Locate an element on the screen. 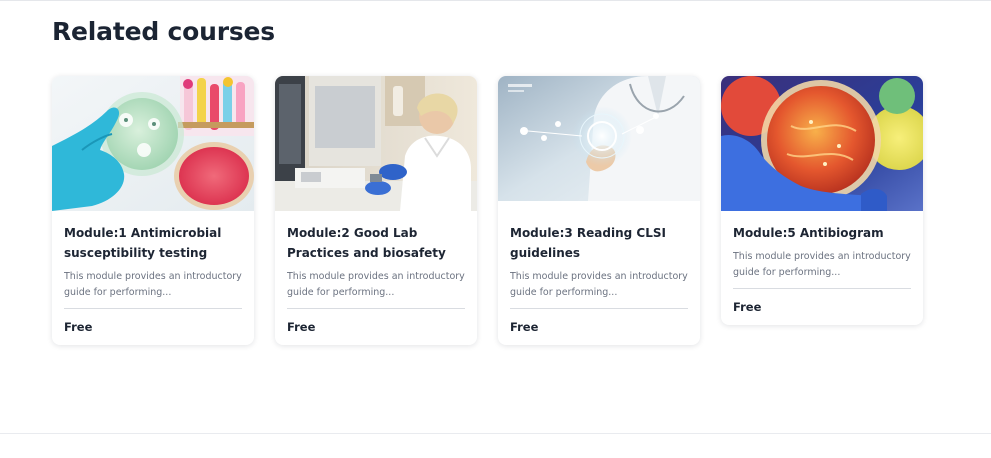  section-title: Related courses is located at coordinates (163, 31).